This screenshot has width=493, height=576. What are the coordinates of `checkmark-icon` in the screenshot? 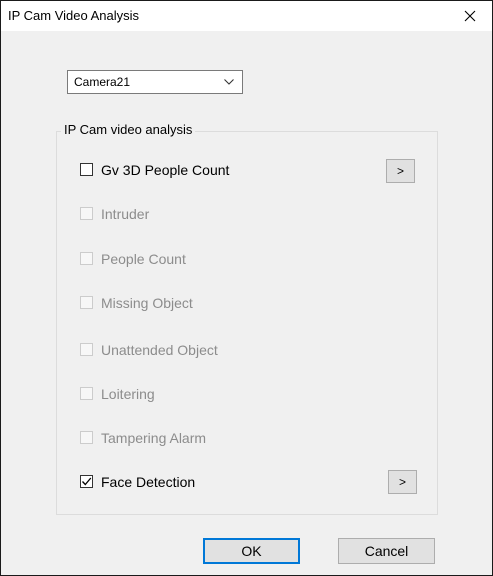 It's located at (87, 481).